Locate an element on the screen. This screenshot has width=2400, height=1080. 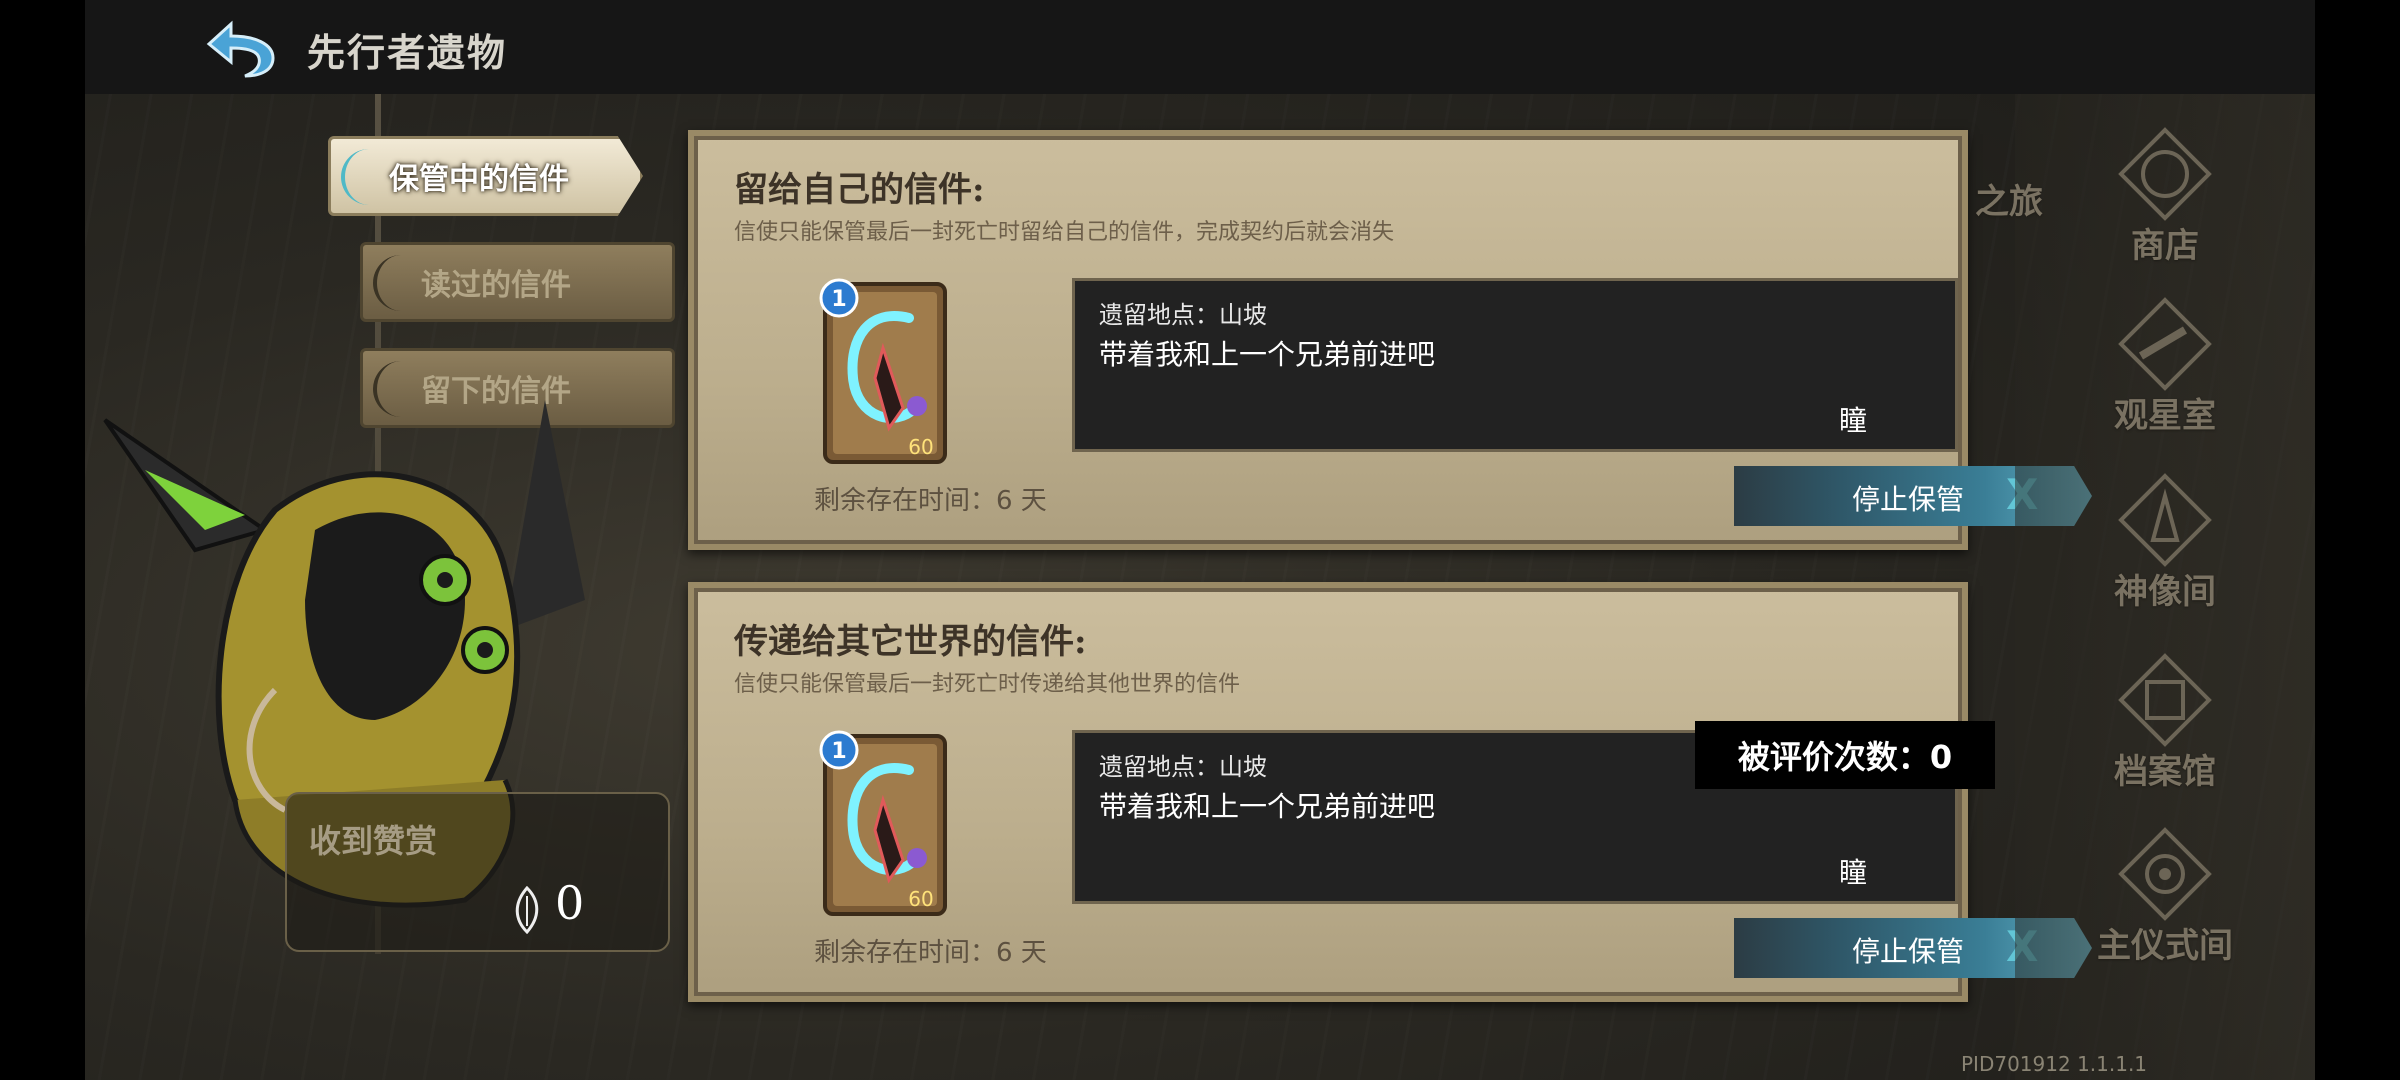
nav-label: 观星室 is located at coordinates (2165, 416).